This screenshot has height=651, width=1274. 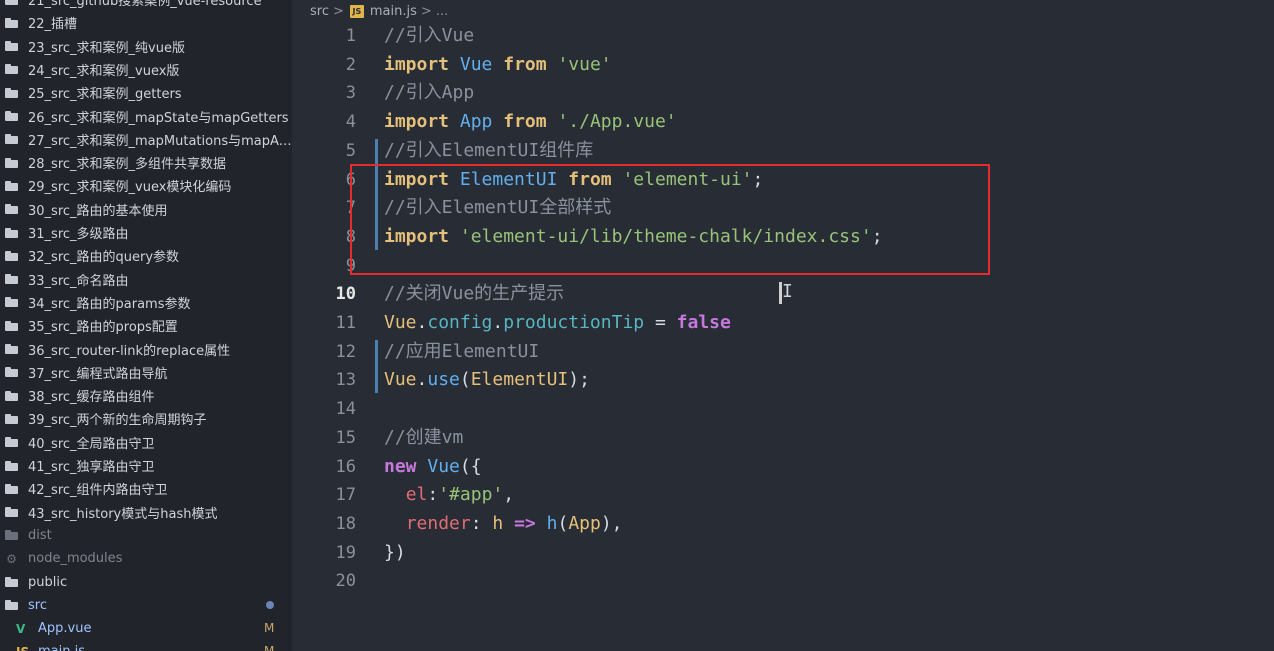 What do you see at coordinates (123, 514) in the screenshot?
I see `sidebar-item-label: 43_src_history模式与hash模式` at bounding box center [123, 514].